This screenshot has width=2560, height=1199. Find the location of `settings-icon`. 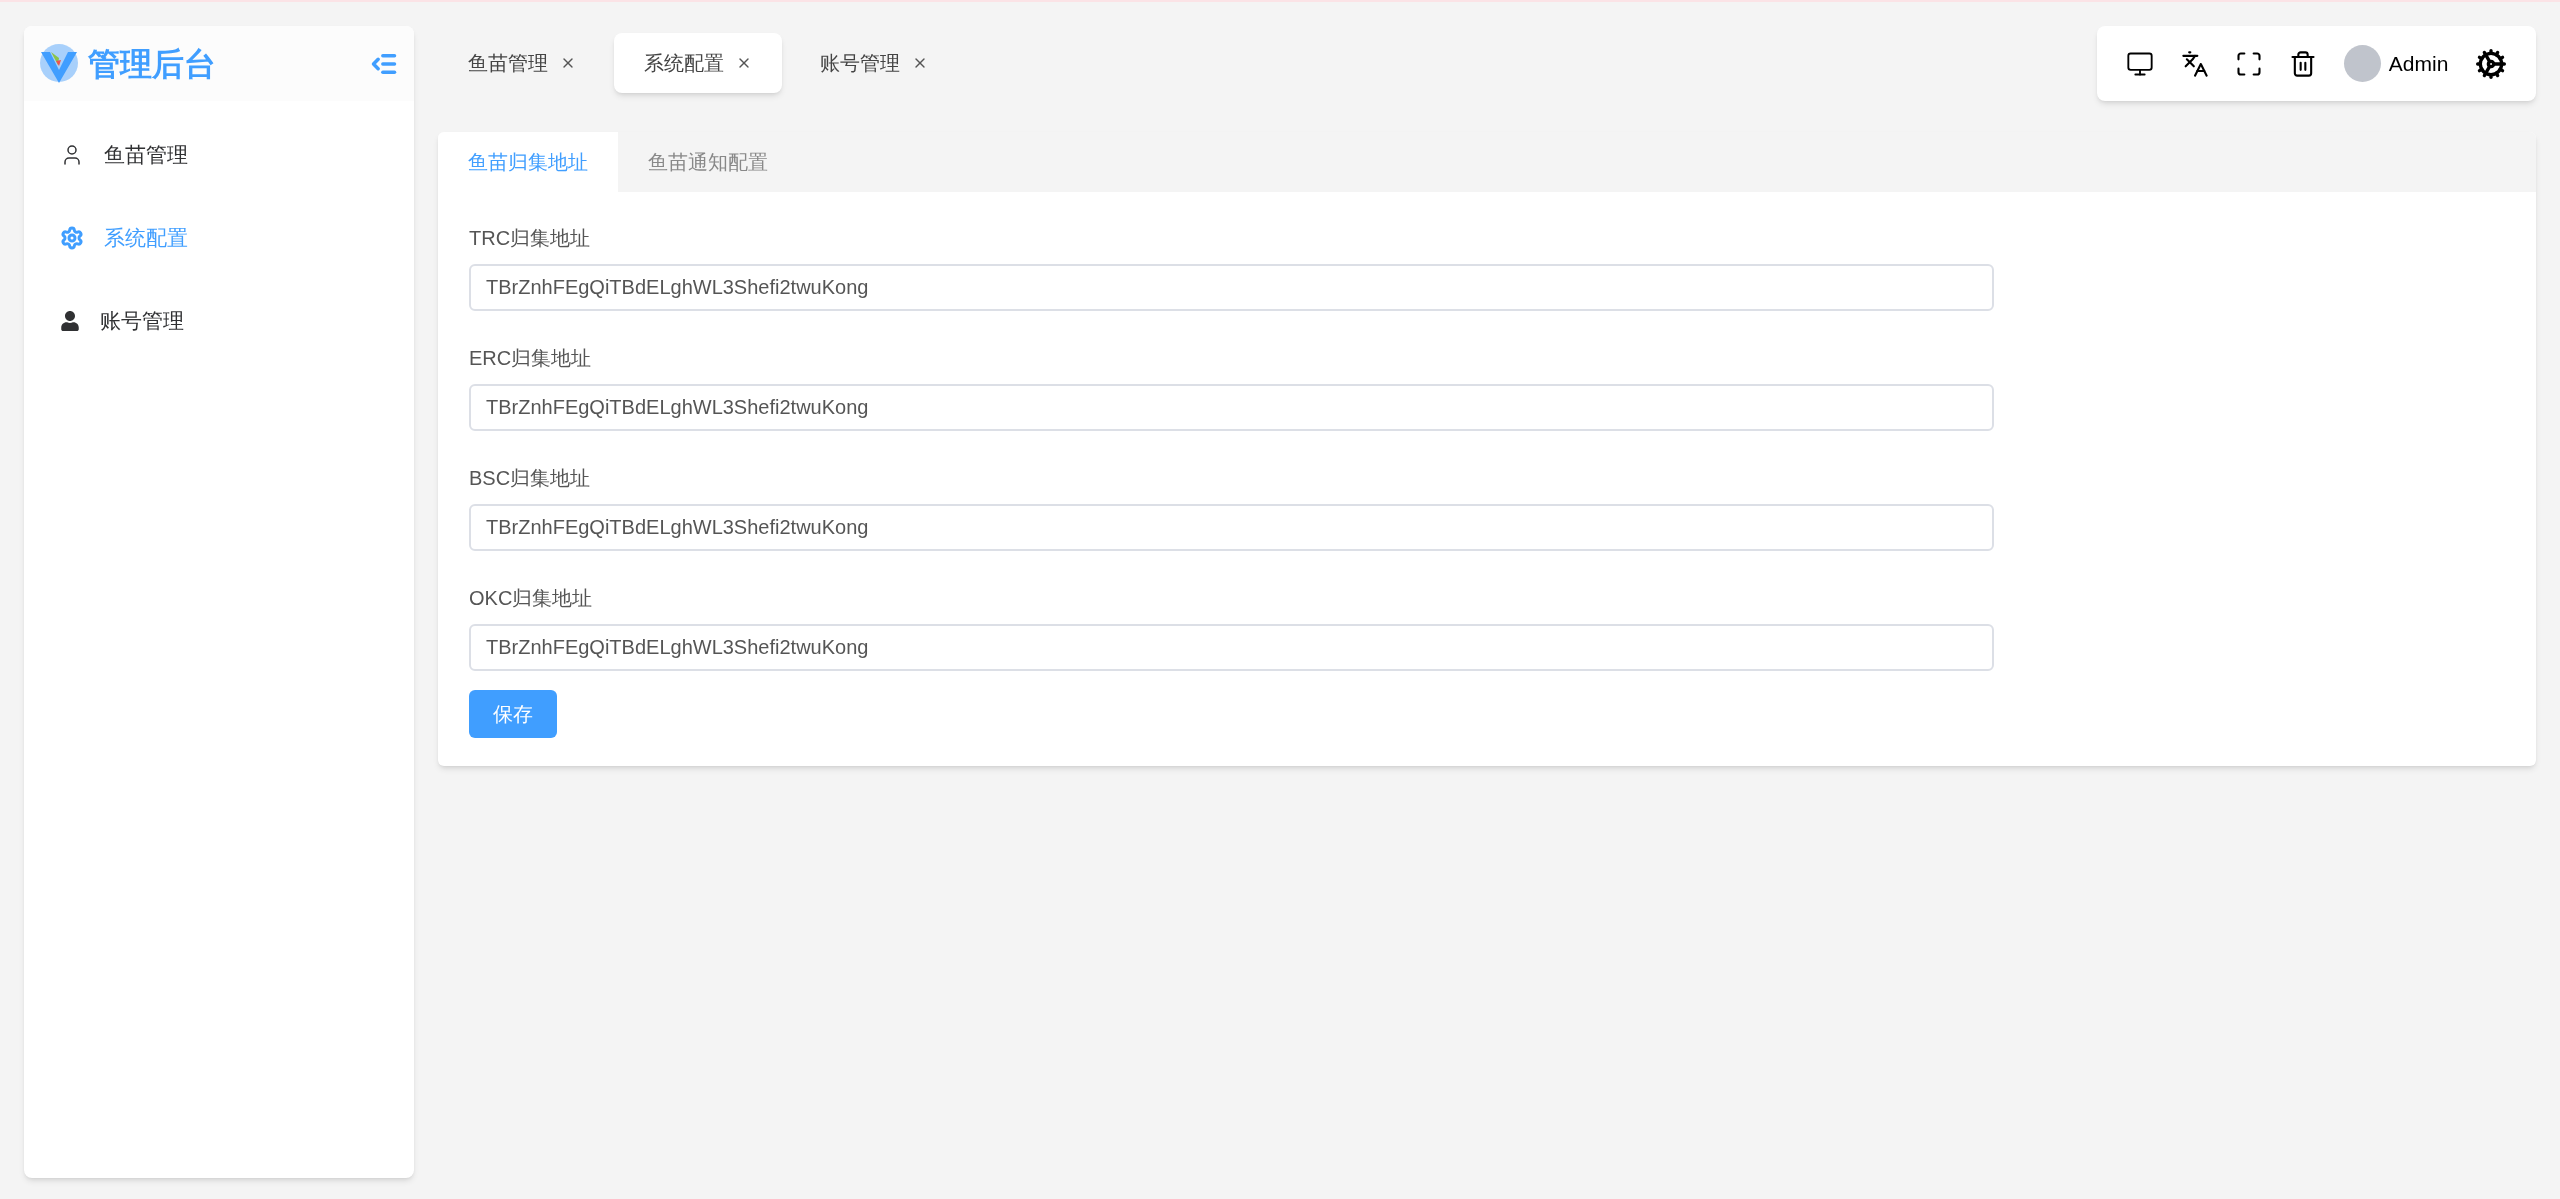

settings-icon is located at coordinates (2490, 63).